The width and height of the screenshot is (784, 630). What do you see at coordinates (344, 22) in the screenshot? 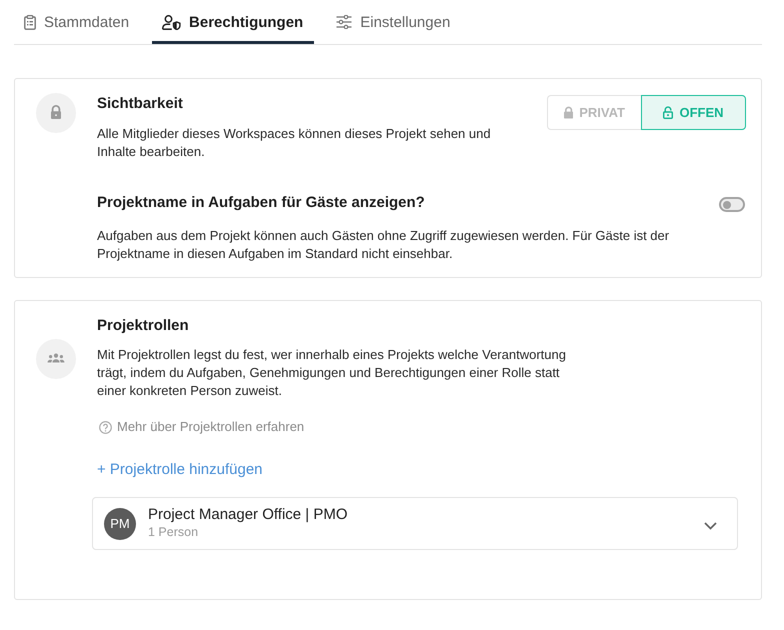
I see `sliders-icon` at bounding box center [344, 22].